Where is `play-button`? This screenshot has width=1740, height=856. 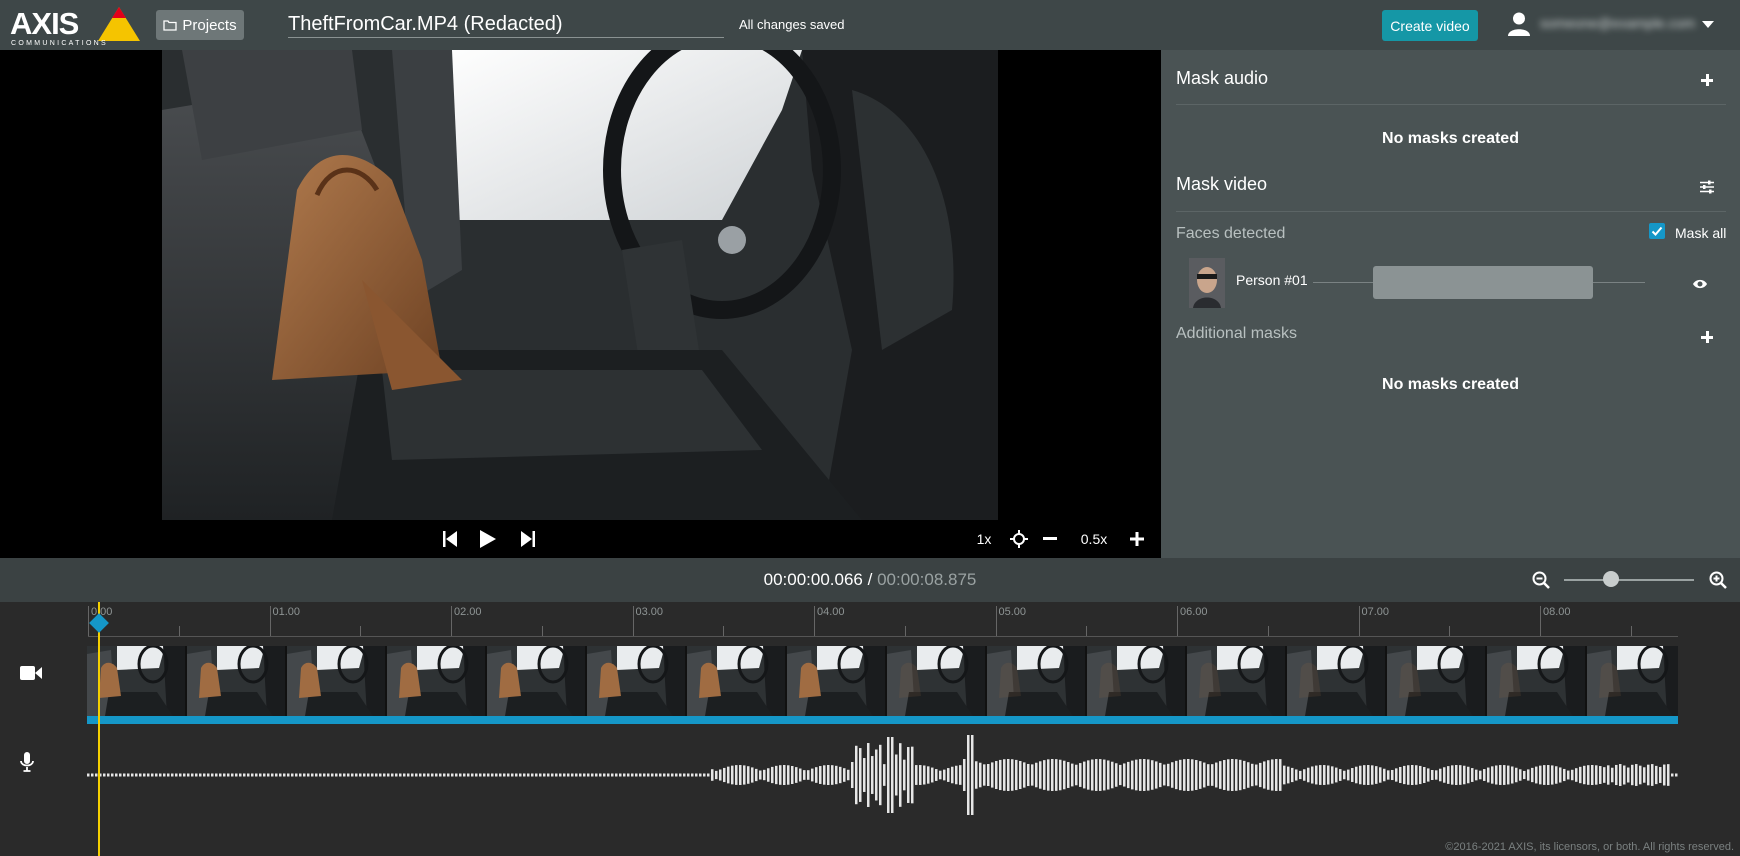 play-button is located at coordinates (488, 539).